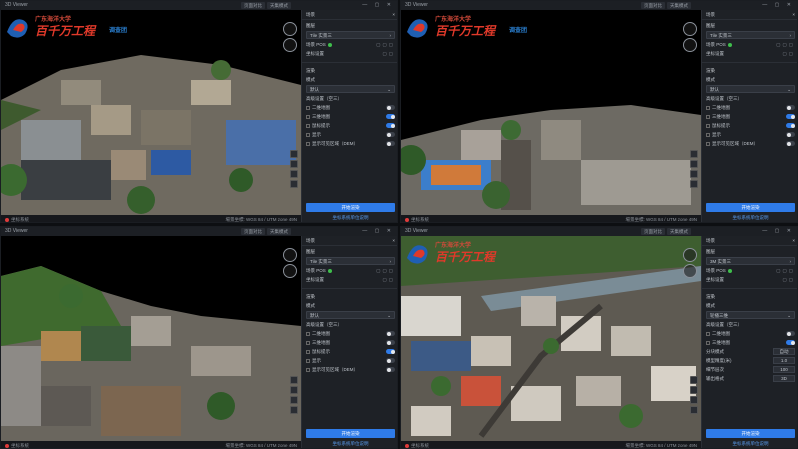  Describe the element at coordinates (261, 219) in the screenshot. I see `status-right: 場景坐標: WGS 84 / UTM zone 49N` at that location.